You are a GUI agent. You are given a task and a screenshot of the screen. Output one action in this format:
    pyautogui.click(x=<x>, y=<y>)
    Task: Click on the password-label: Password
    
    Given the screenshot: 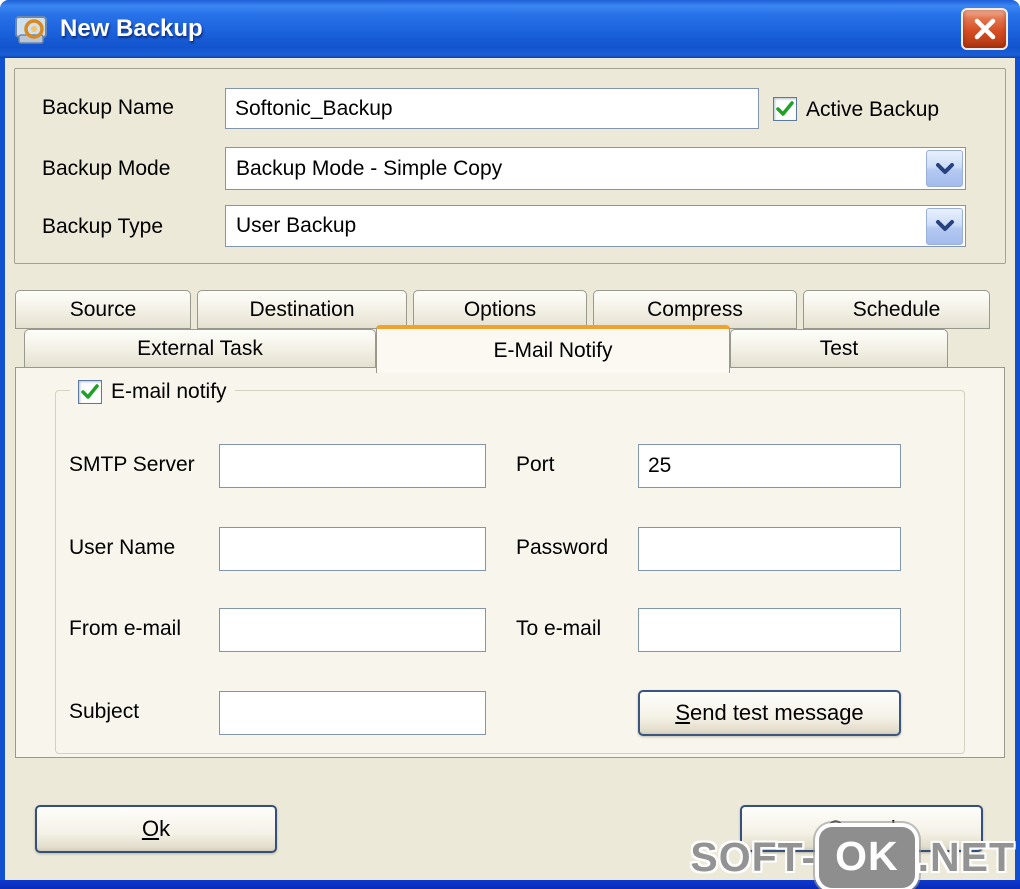 What is the action you would take?
    pyautogui.click(x=562, y=547)
    